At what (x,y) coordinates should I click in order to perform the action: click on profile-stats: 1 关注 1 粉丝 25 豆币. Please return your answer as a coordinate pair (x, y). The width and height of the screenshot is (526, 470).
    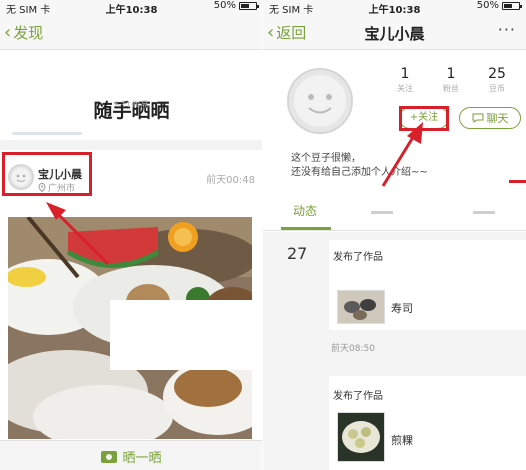
    Looking at the image, I should click on (451, 80).